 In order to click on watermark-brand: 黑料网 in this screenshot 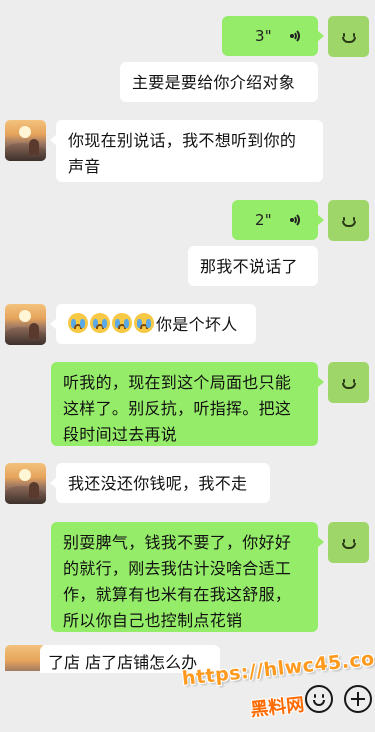, I will do `click(277, 707)`.